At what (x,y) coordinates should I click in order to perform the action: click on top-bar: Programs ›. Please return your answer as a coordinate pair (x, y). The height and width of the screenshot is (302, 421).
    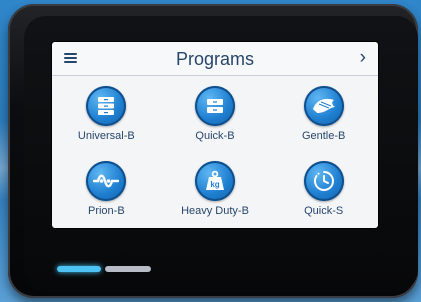
    Looking at the image, I should click on (215, 59).